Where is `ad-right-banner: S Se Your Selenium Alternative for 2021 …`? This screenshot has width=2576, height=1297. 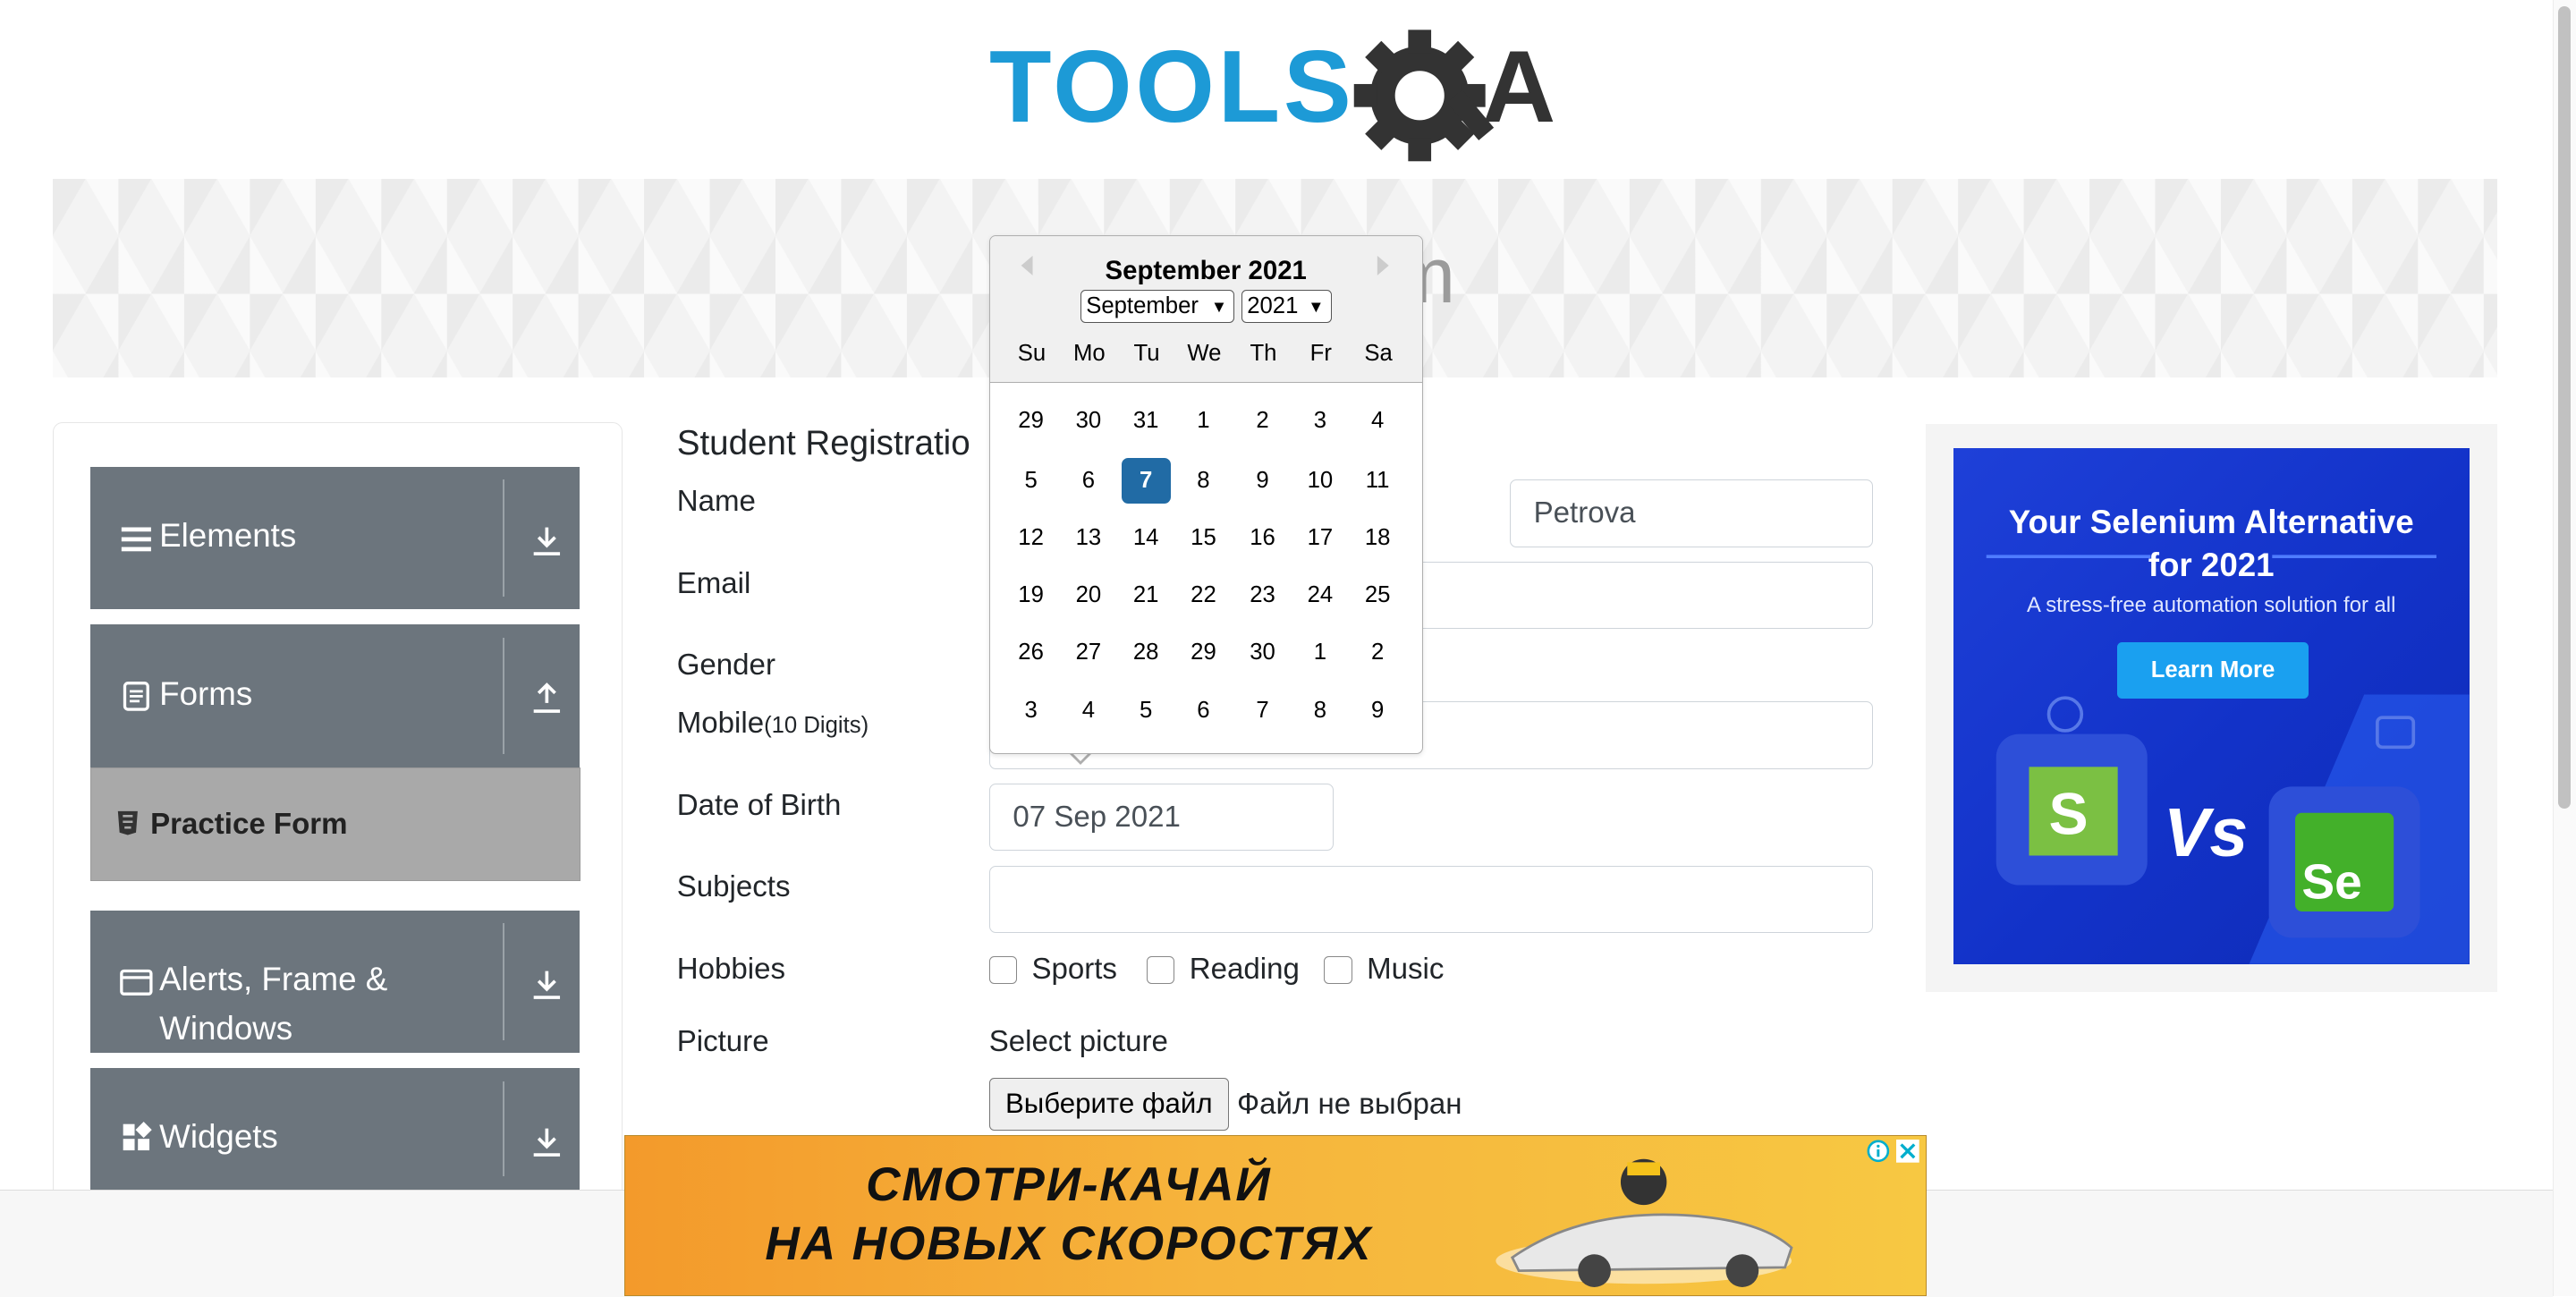 ad-right-banner: S Se Your Selenium Alternative for 2021 … is located at coordinates (2211, 706).